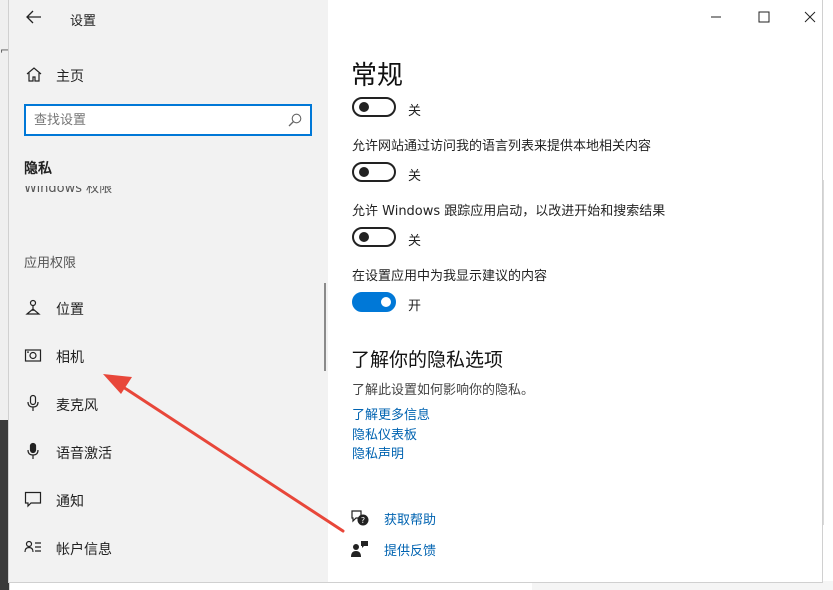 The image size is (833, 590). Describe the element at coordinates (166, 548) in the screenshot. I see `sidebar-item-account-info: 帐户信息` at that location.